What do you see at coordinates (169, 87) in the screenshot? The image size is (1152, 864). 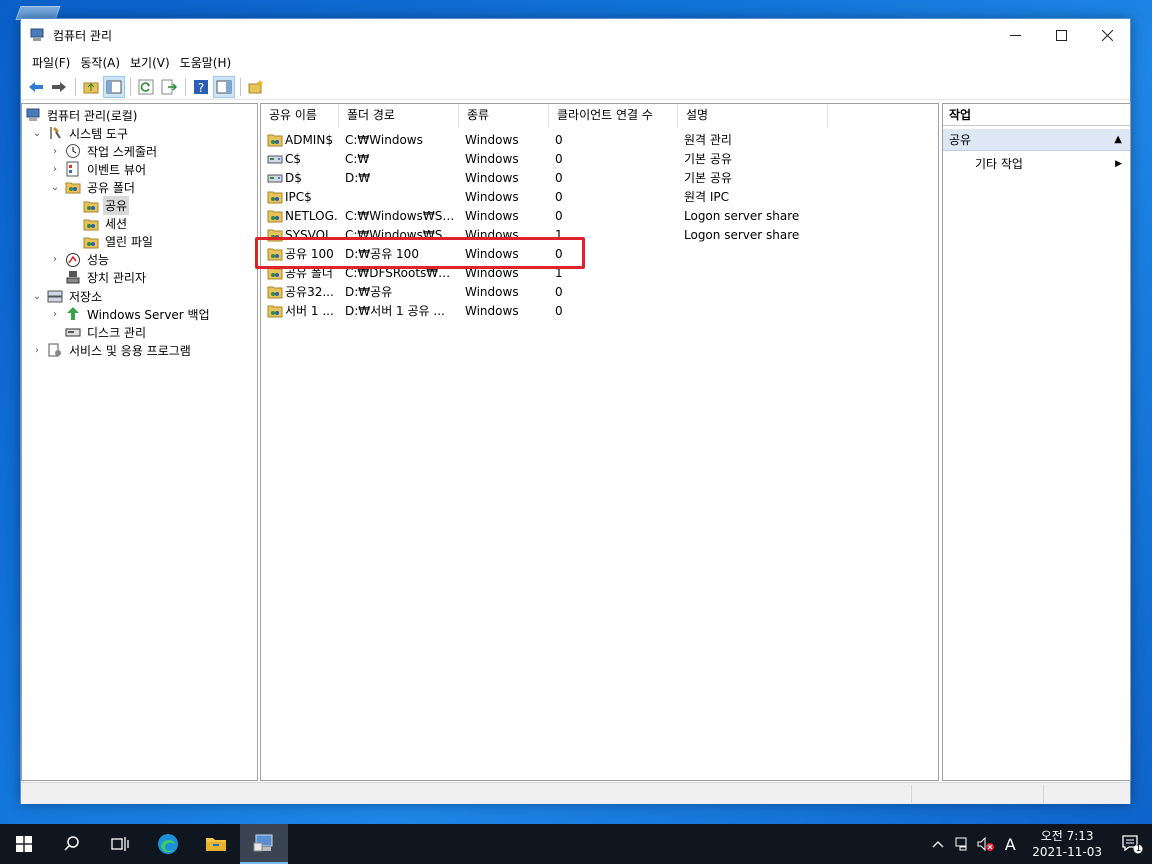 I see `export-list-button` at bounding box center [169, 87].